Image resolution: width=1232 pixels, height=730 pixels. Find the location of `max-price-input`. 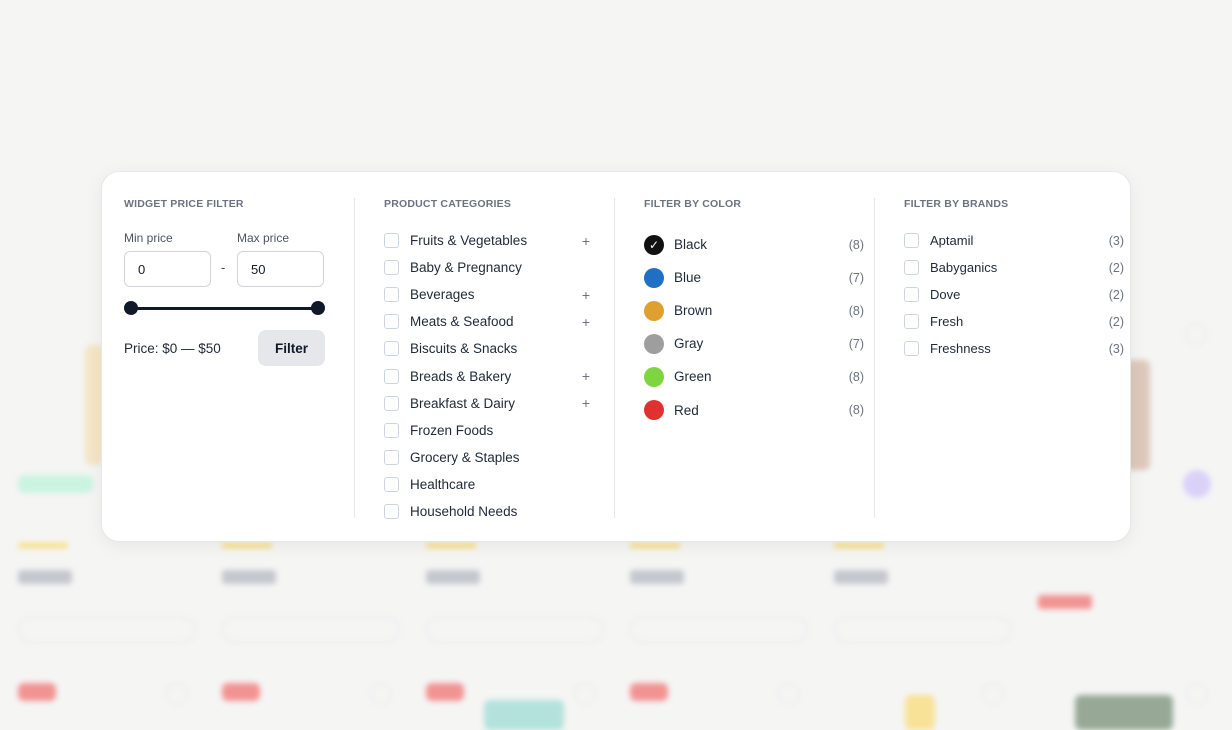

max-price-input is located at coordinates (280, 269).